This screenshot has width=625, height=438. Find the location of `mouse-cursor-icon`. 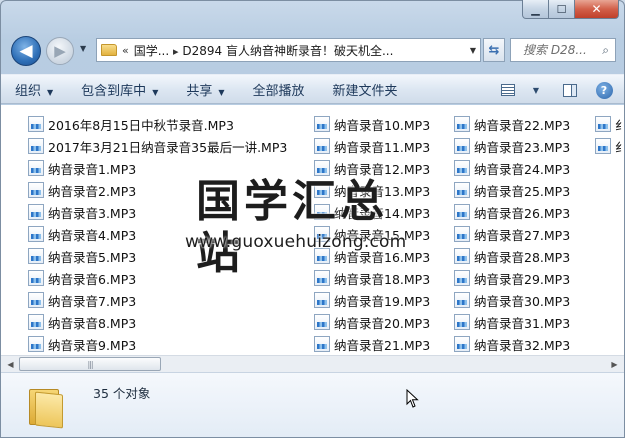

mouse-cursor-icon is located at coordinates (412, 398).